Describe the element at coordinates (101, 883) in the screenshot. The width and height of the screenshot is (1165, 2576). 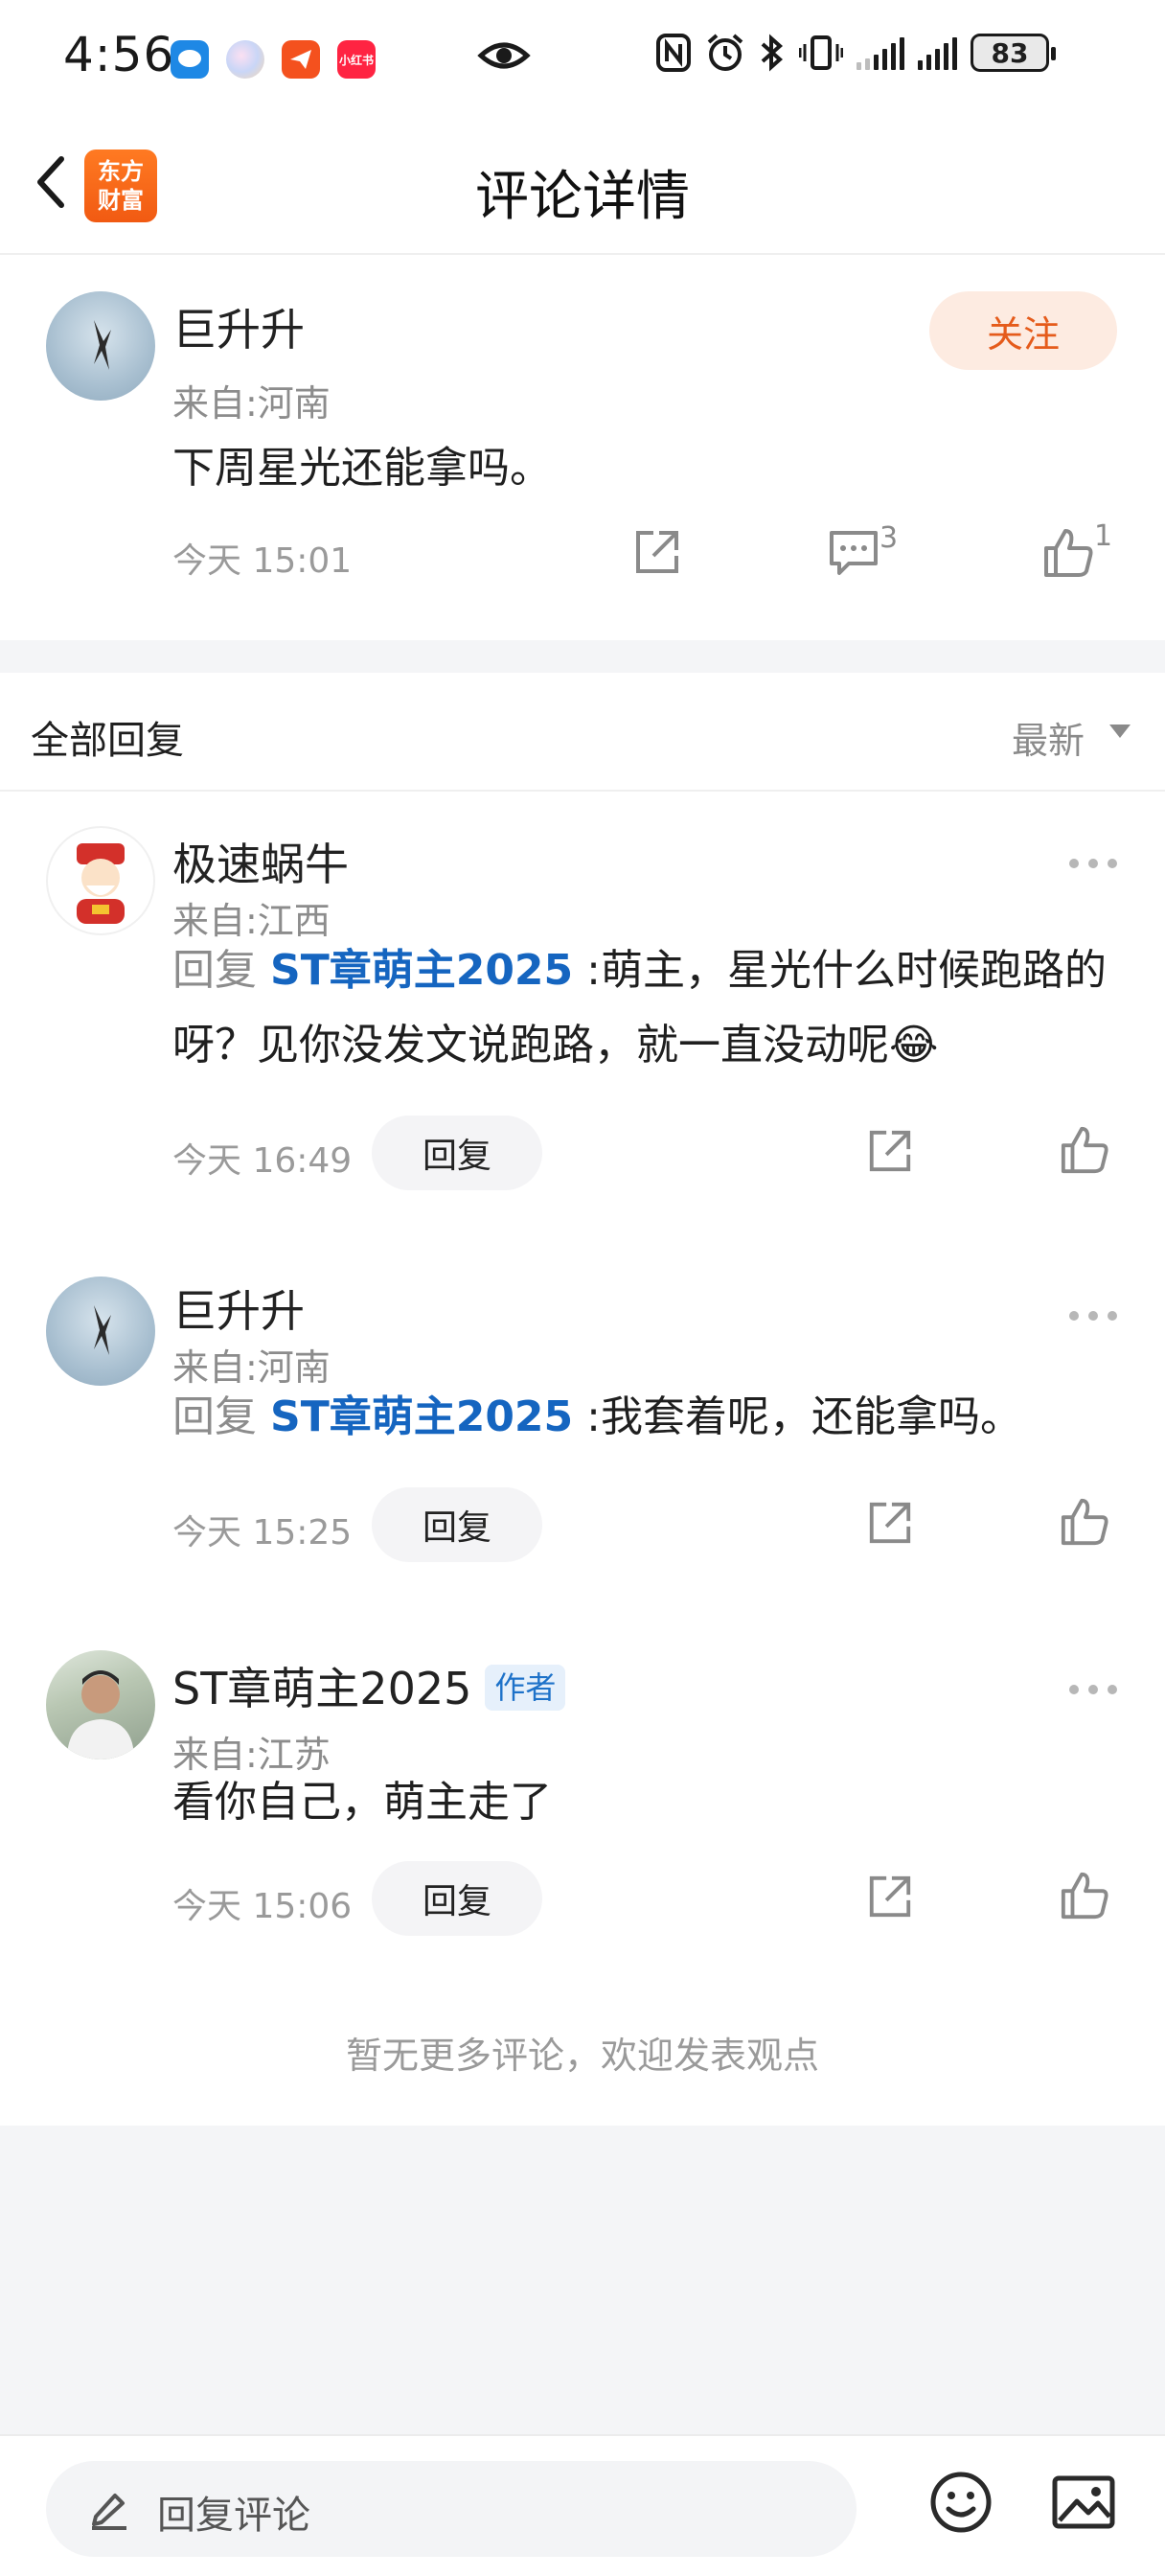
I see `fortune-god-icon` at that location.